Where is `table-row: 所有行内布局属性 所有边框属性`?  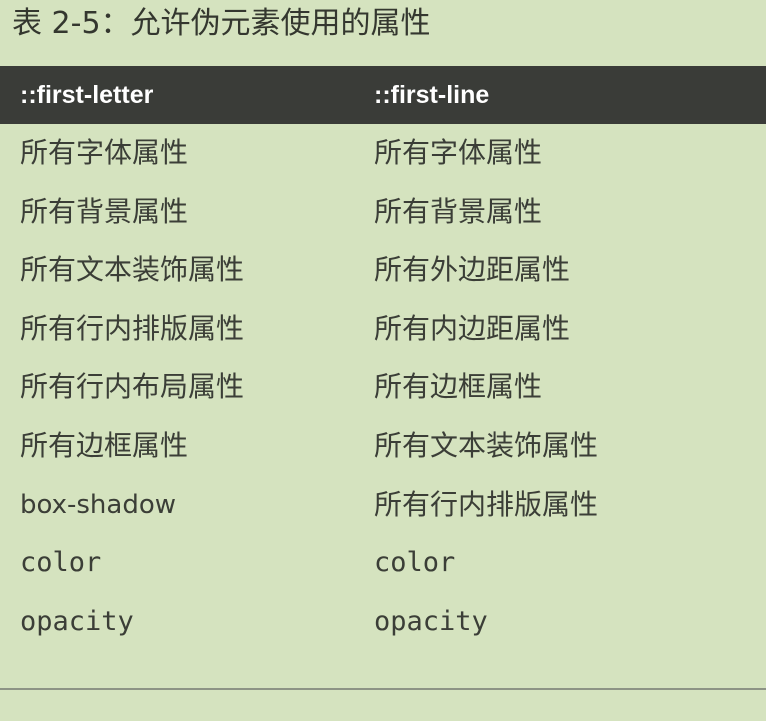 table-row: 所有行内布局属性 所有边框属性 is located at coordinates (383, 387).